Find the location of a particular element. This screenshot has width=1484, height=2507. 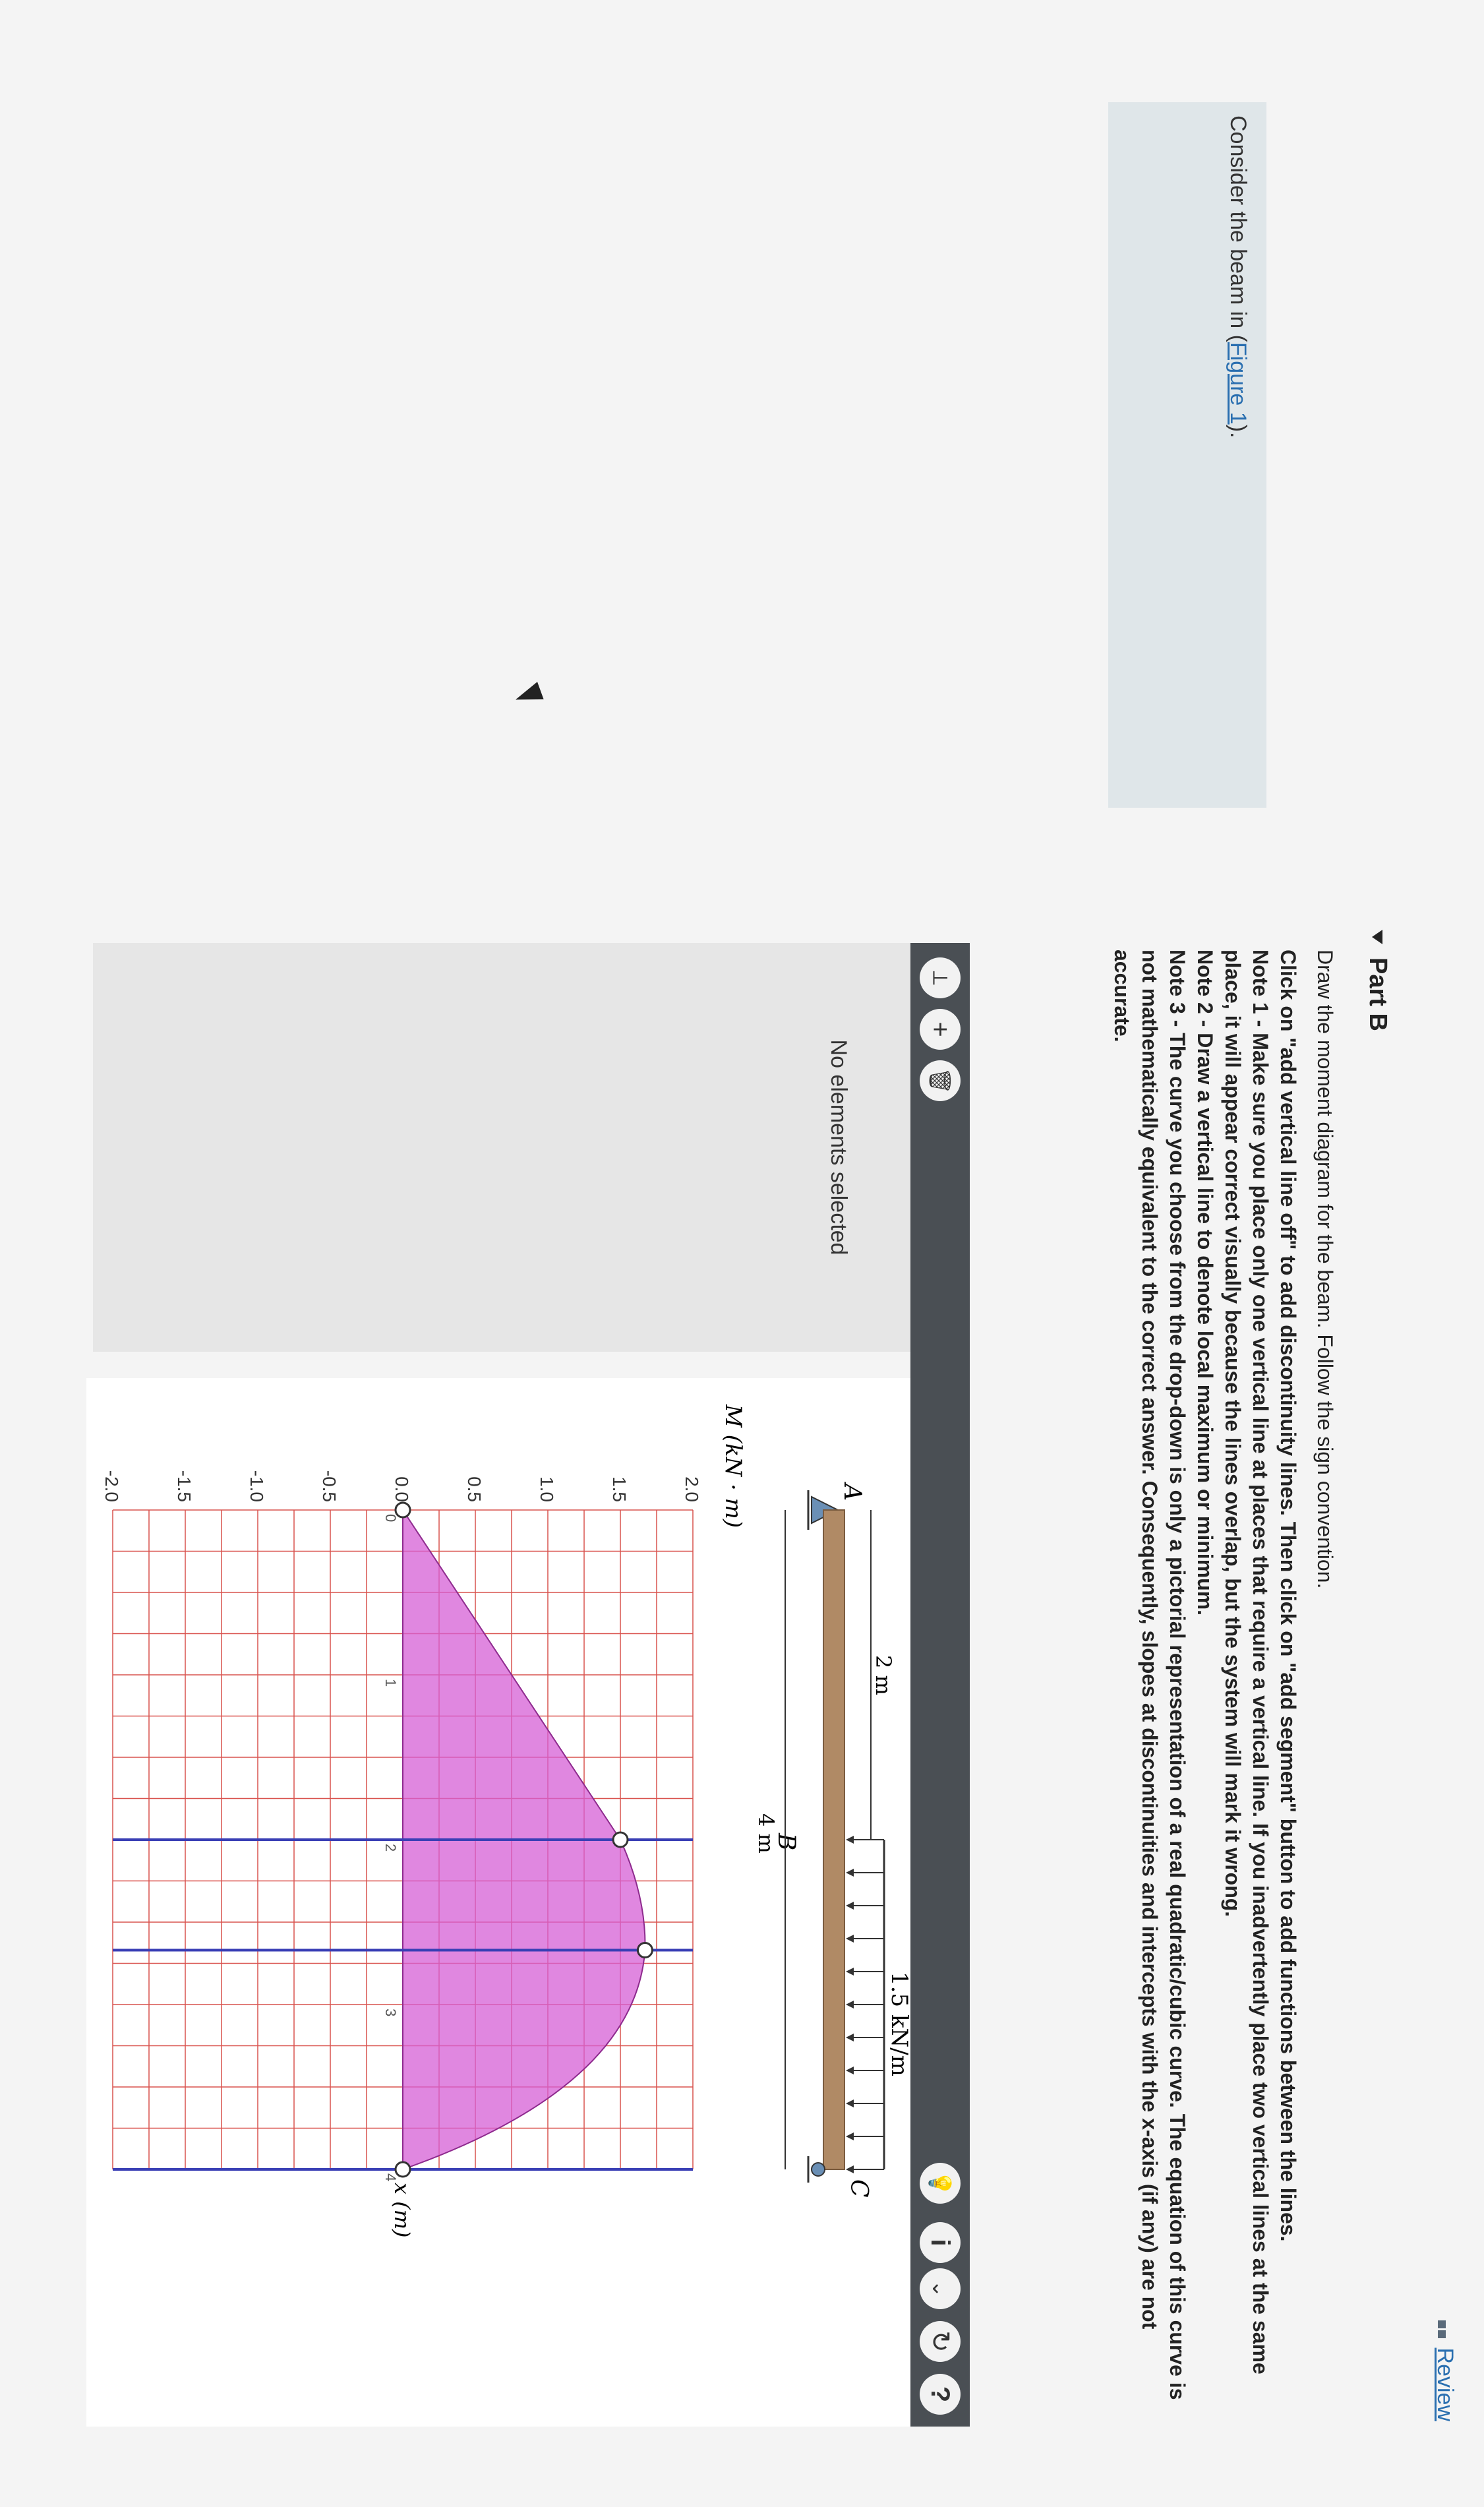

vertical-line-tool-icon: ⟂ is located at coordinates (941, 977).